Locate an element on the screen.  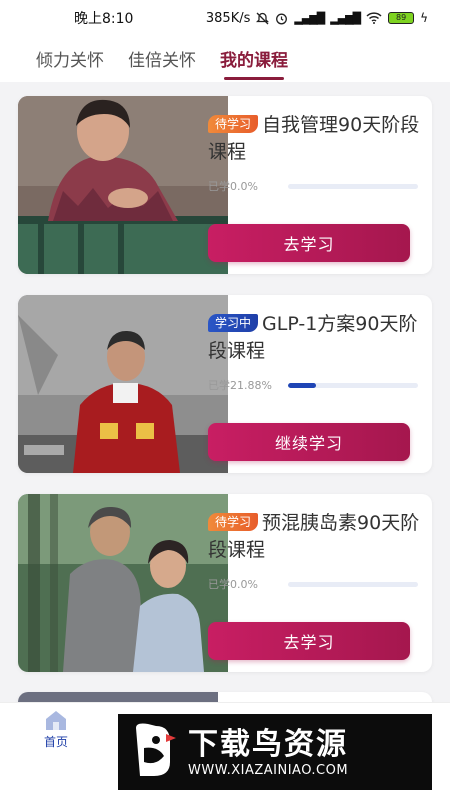
signal-1-icon: ▂▄▆█ is located at coordinates (309, 18).